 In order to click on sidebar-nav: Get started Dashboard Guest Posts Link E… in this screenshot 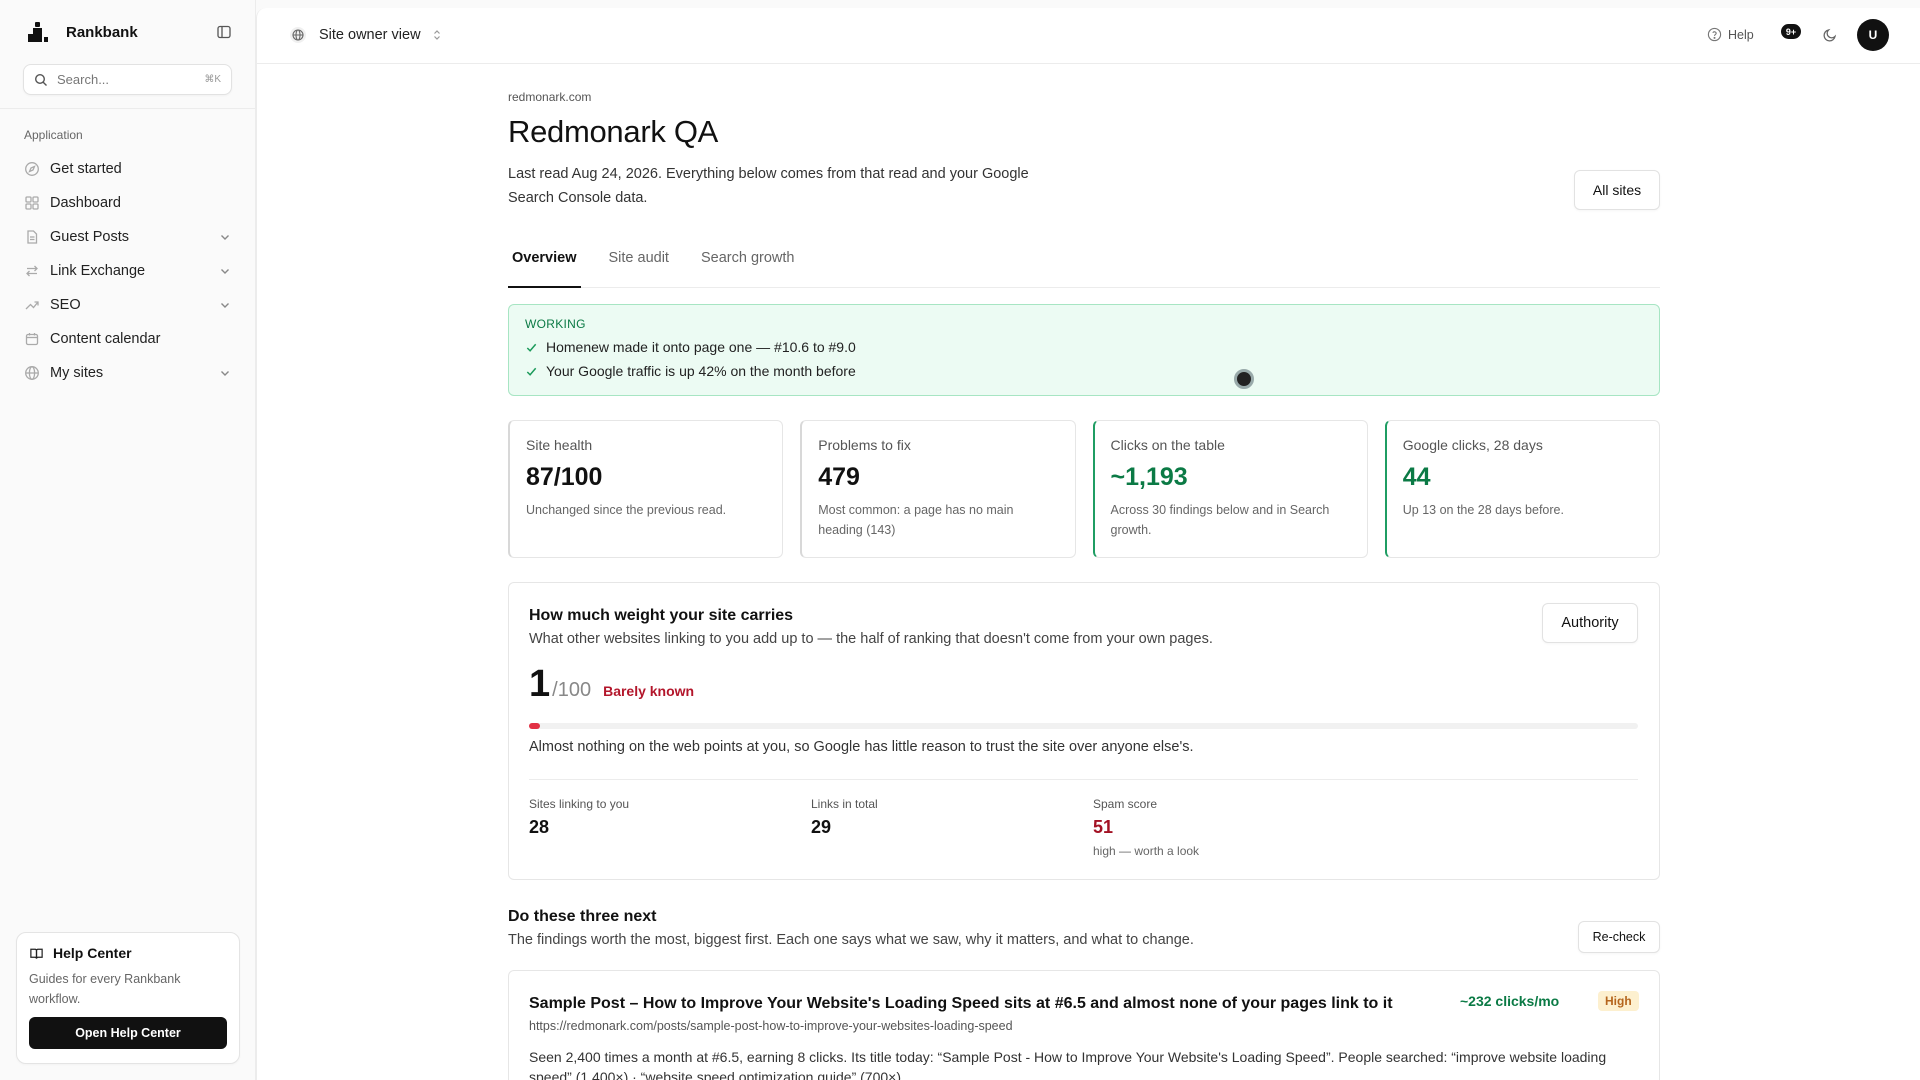, I will do `click(128, 271)`.